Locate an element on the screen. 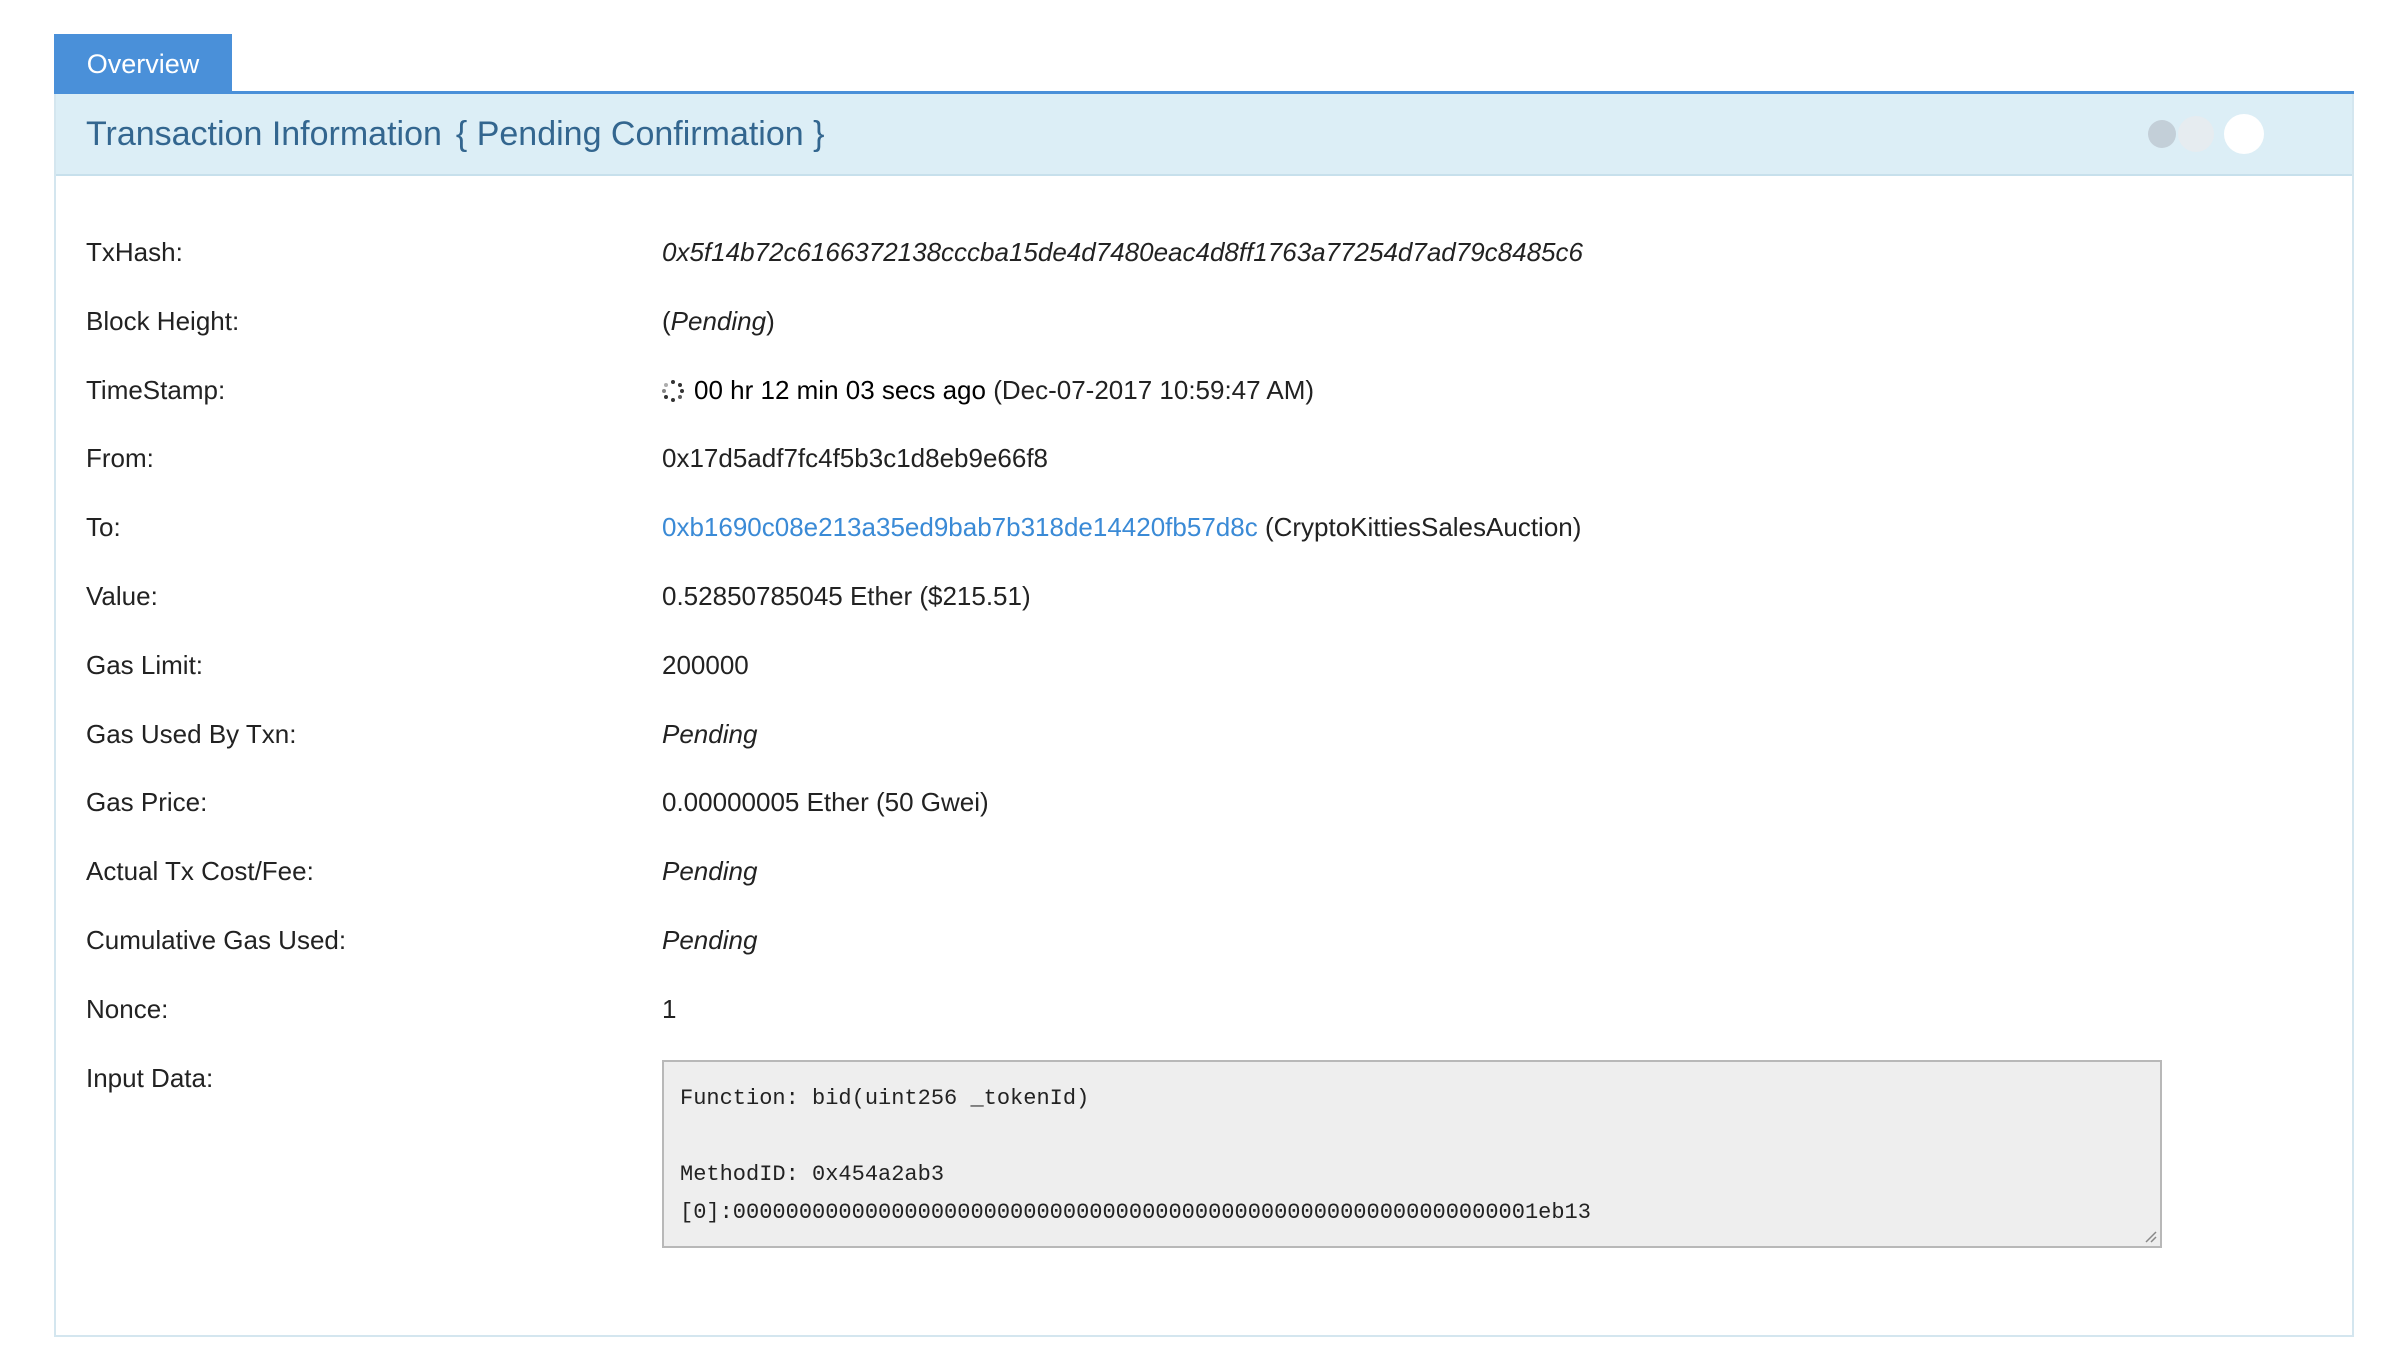 The image size is (2398, 1348). cumulative-gas-label: Cumulative Gas Used: is located at coordinates (216, 939).